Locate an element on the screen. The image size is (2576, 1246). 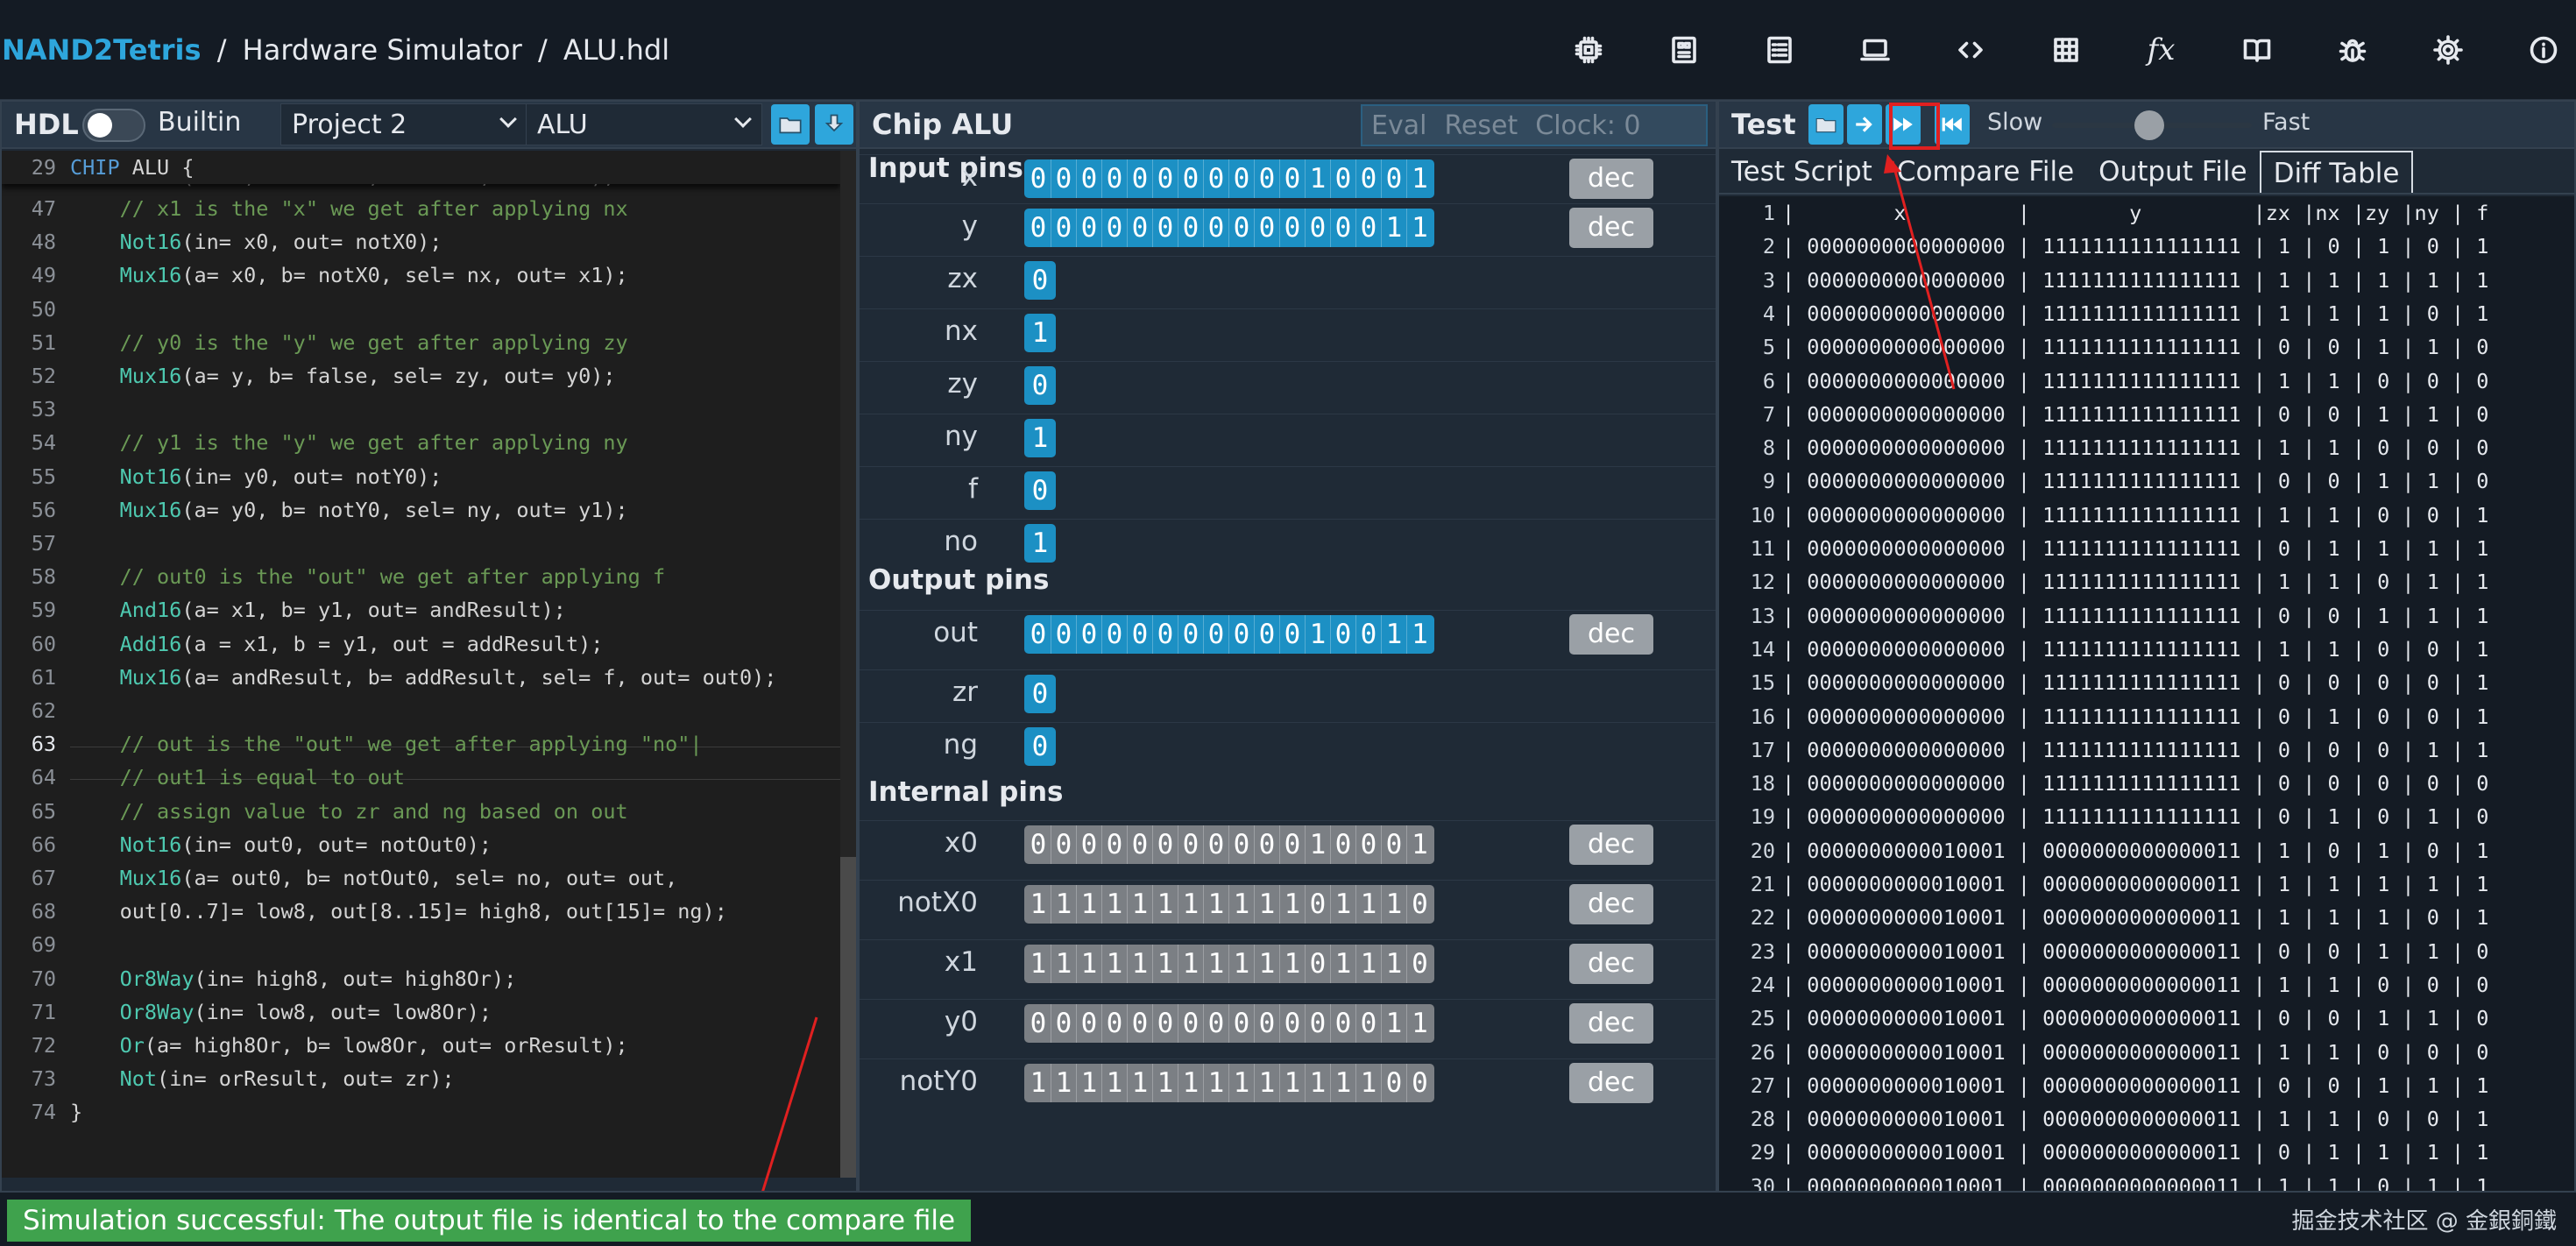
code-line: 48 Not16(in= x0, out= notX0); is located at coordinates (421, 241).